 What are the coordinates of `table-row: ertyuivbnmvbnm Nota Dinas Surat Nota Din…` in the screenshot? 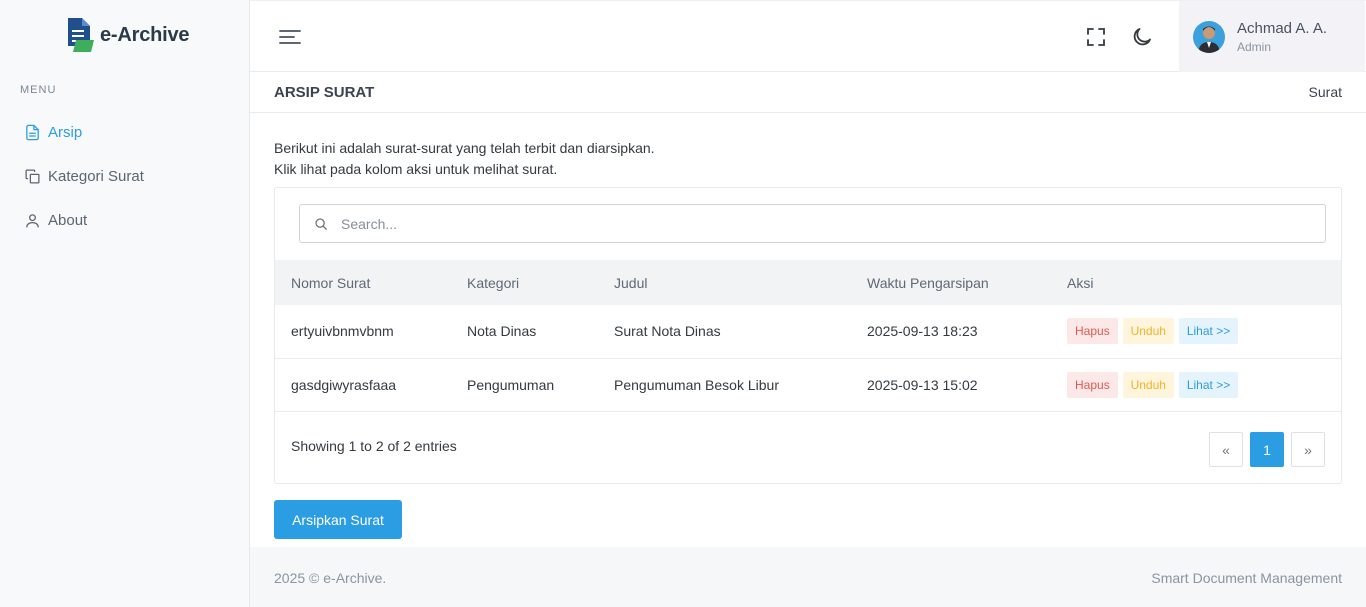 It's located at (808, 331).